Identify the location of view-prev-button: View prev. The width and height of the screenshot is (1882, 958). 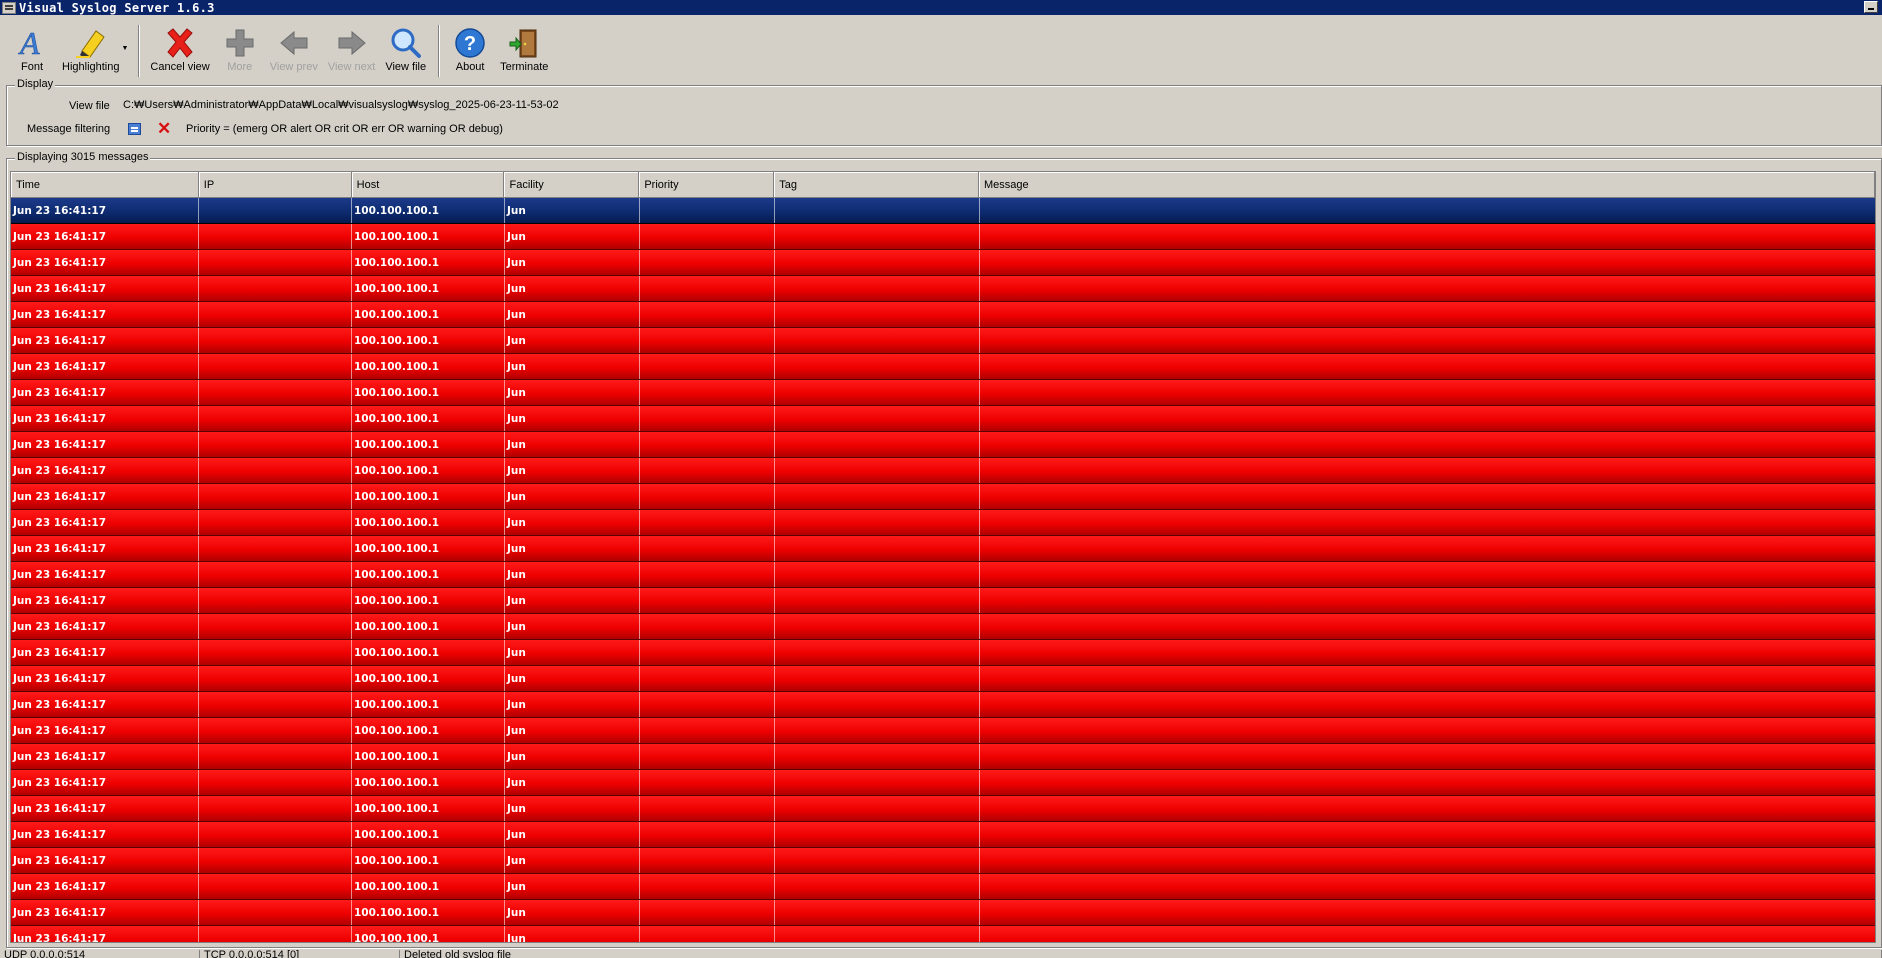
(294, 46).